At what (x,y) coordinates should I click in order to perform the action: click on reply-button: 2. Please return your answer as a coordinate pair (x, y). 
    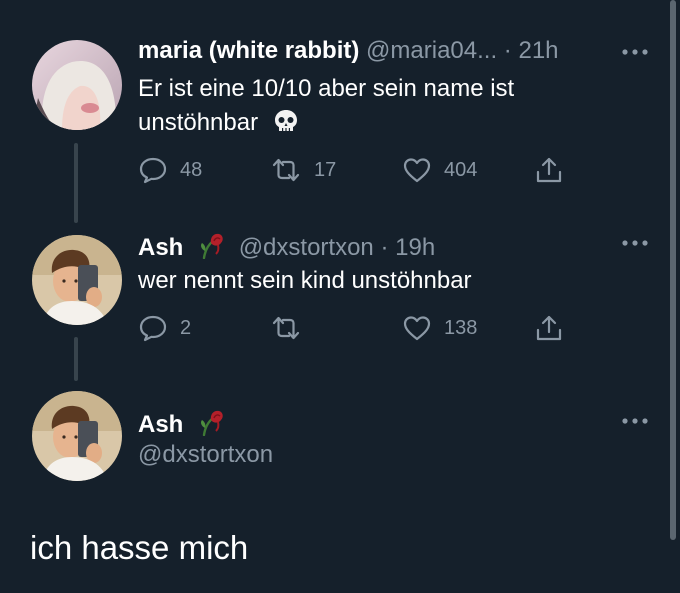
    Looking at the image, I should click on (164, 328).